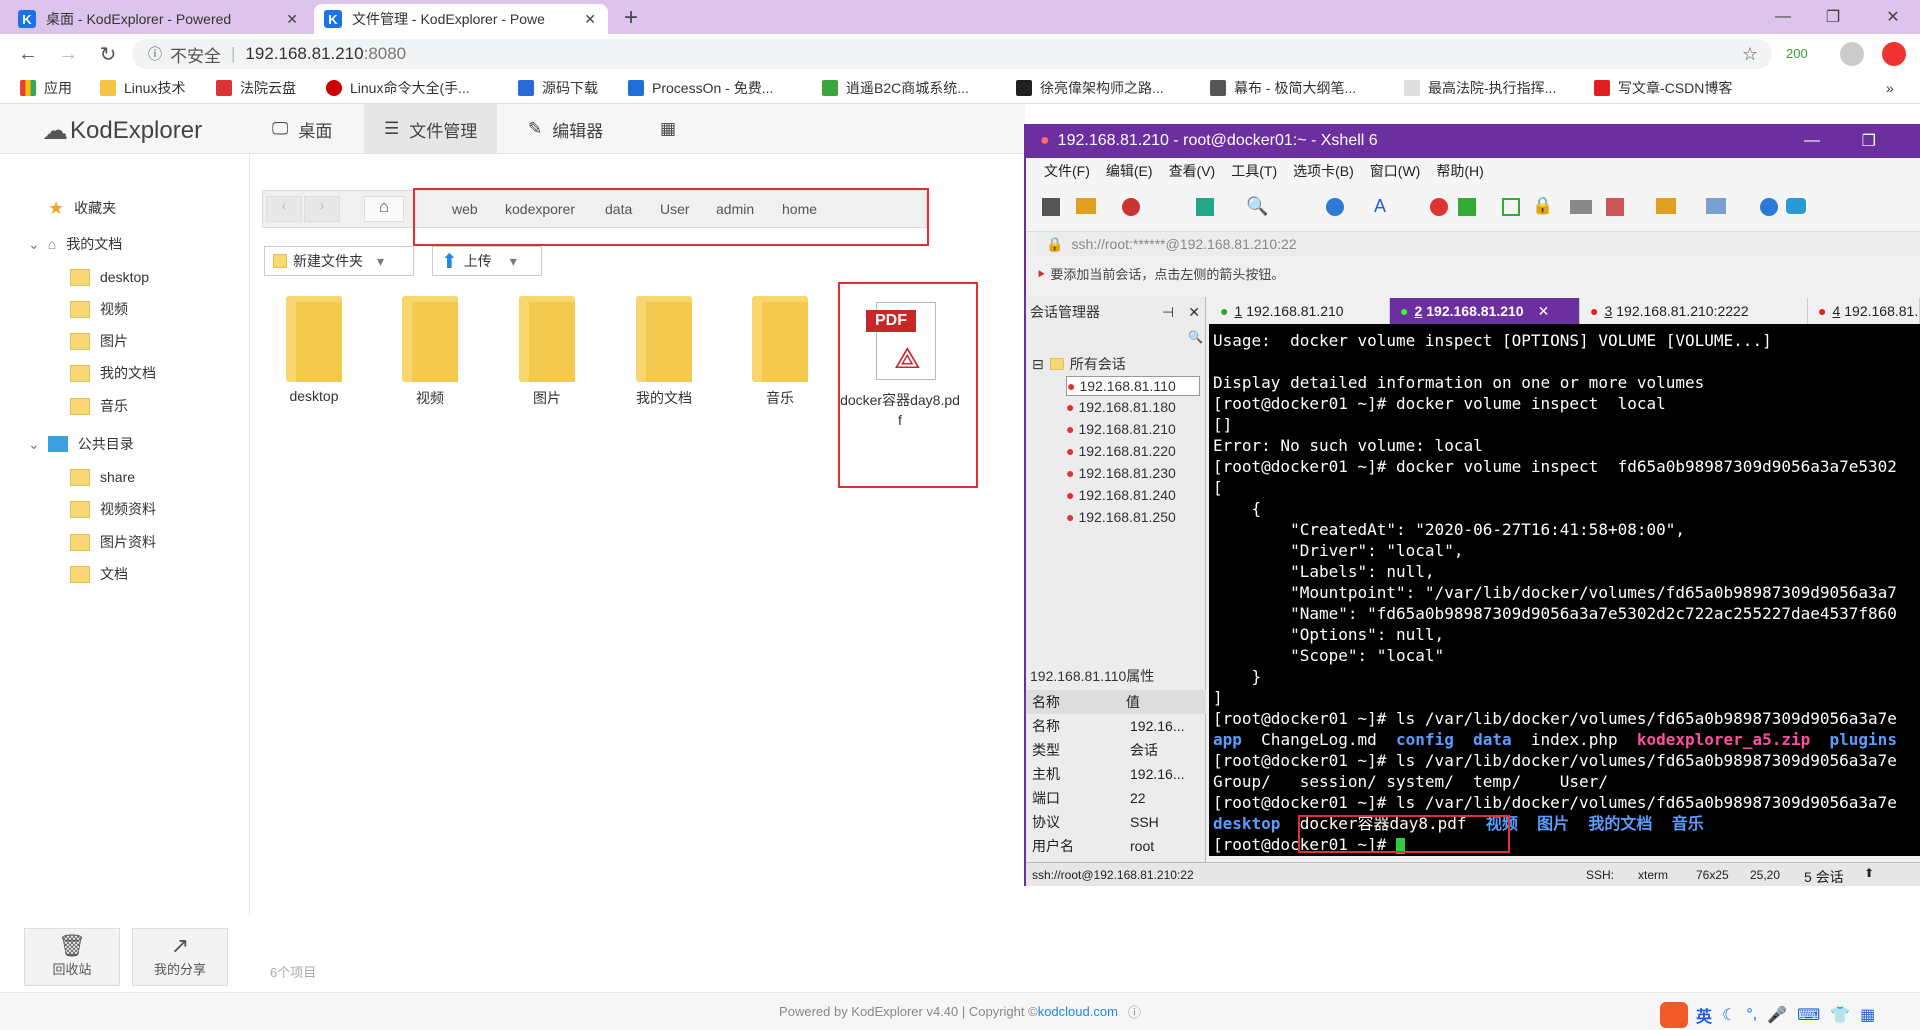  I want to click on new-folder-button: 新建文件夹 ▾, so click(339, 261).